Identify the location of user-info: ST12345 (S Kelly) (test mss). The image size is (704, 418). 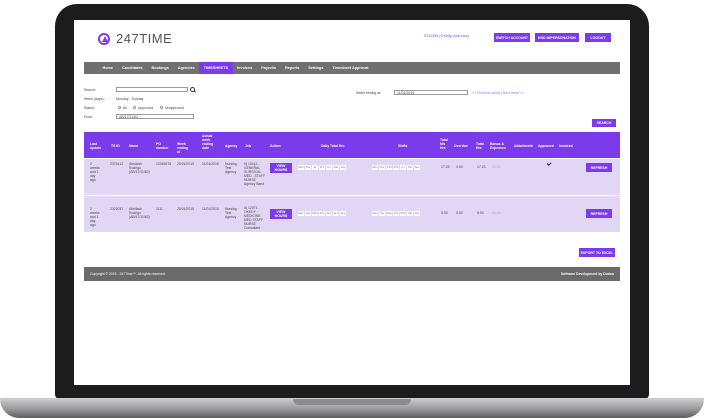
(446, 36).